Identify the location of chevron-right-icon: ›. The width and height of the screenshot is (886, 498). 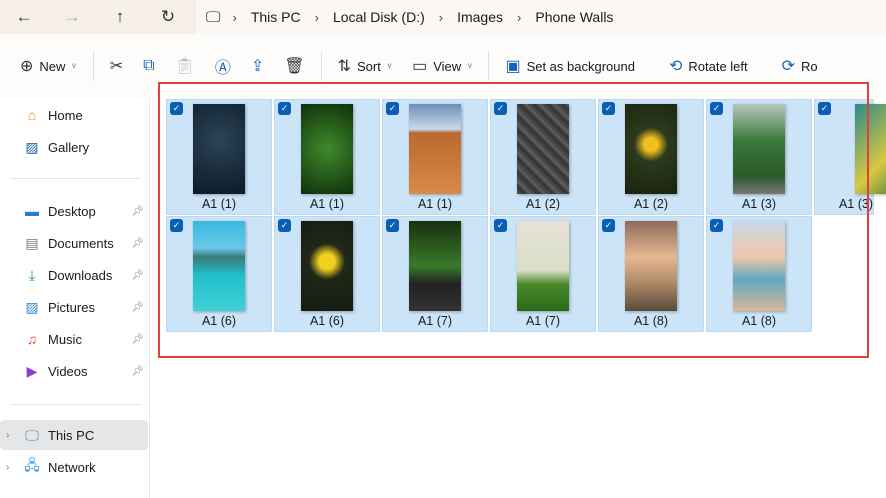
(234, 17).